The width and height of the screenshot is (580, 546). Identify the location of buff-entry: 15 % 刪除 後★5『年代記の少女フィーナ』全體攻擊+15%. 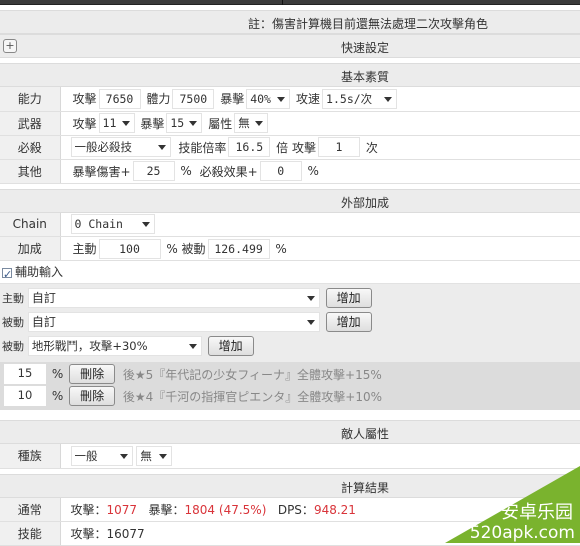
(290, 375).